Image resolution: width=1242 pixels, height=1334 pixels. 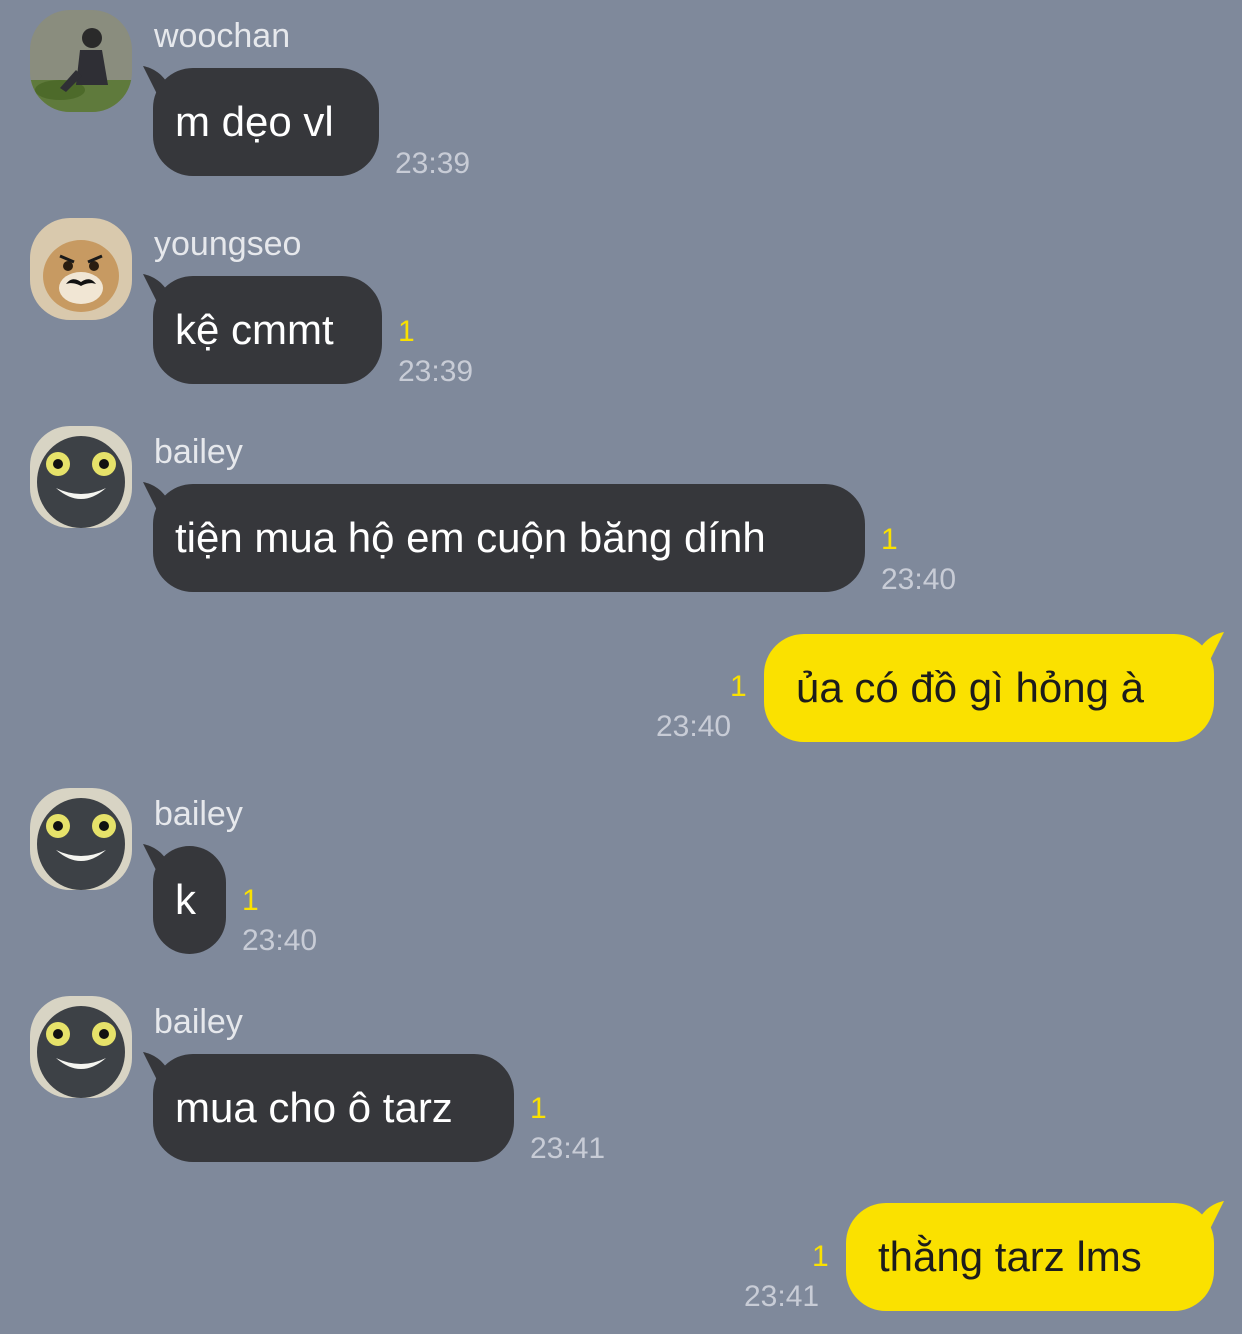 I want to click on message-bubble: kệ cmmt, so click(x=262, y=329).